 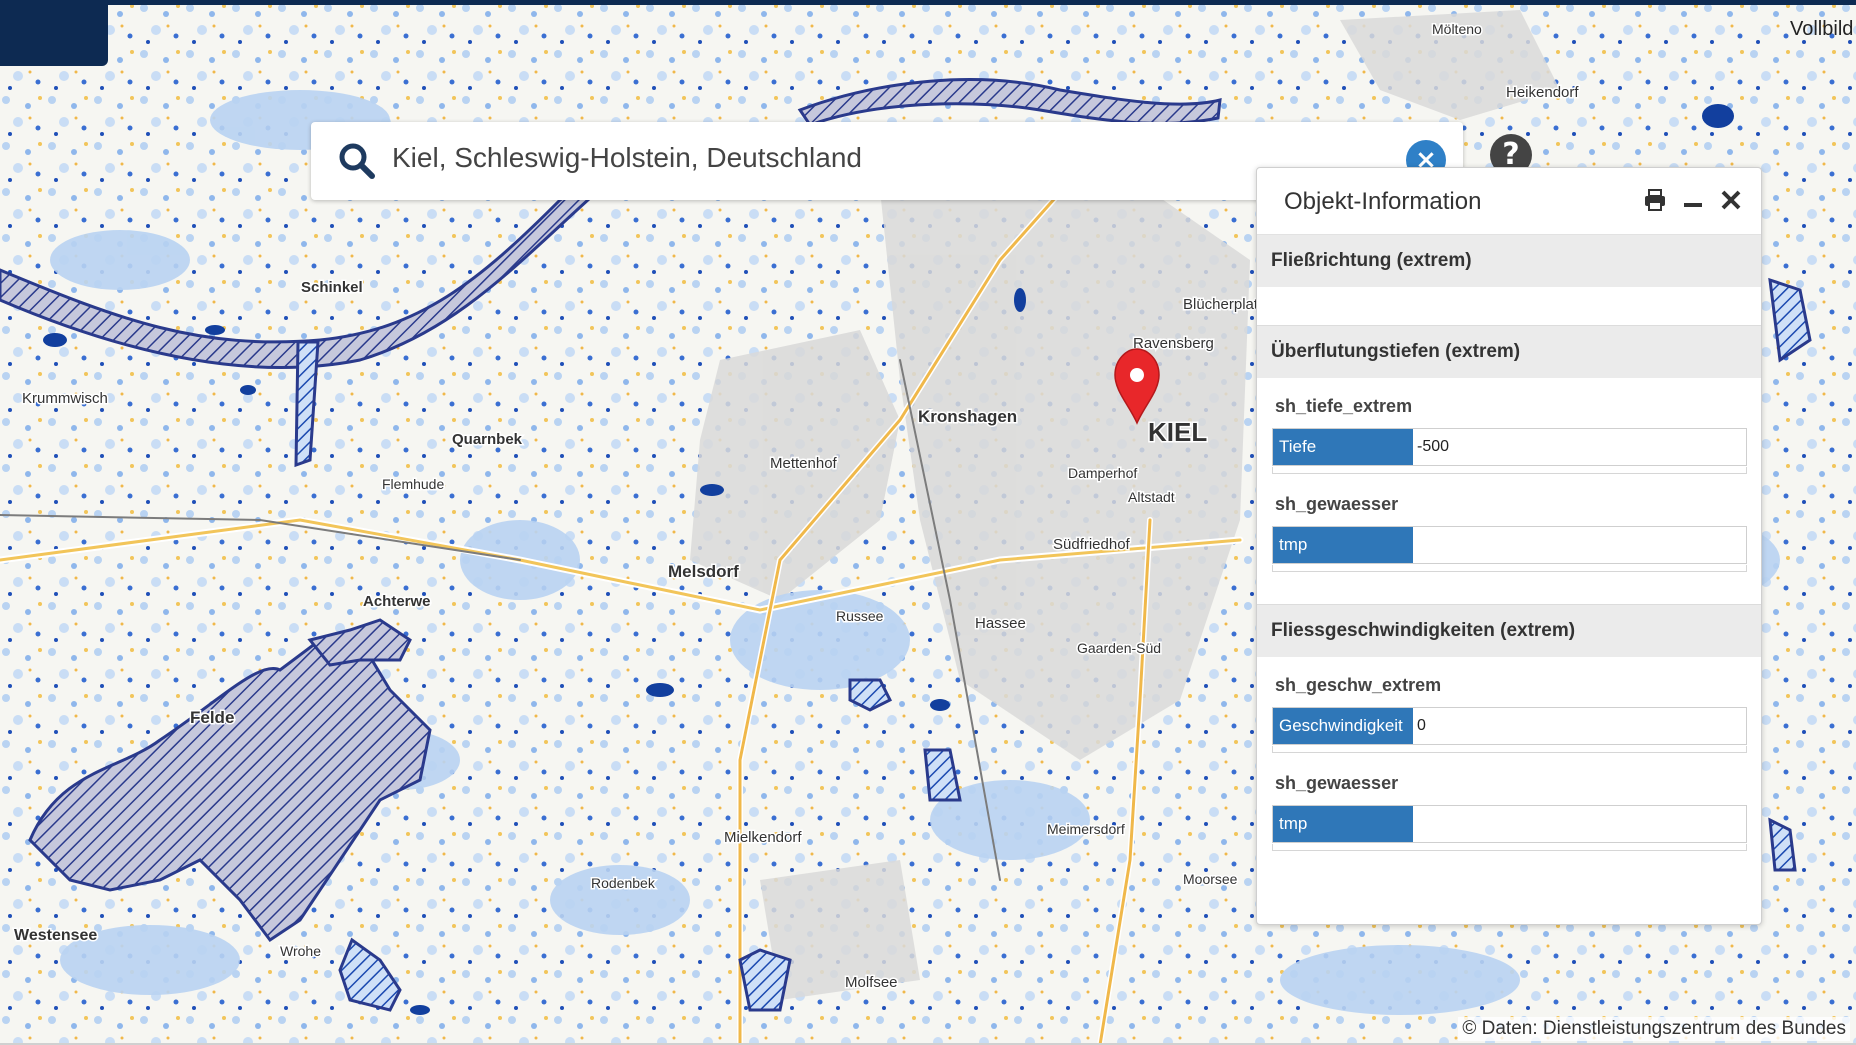 I want to click on attribute-row: Tiefe -500, so click(x=1509, y=451).